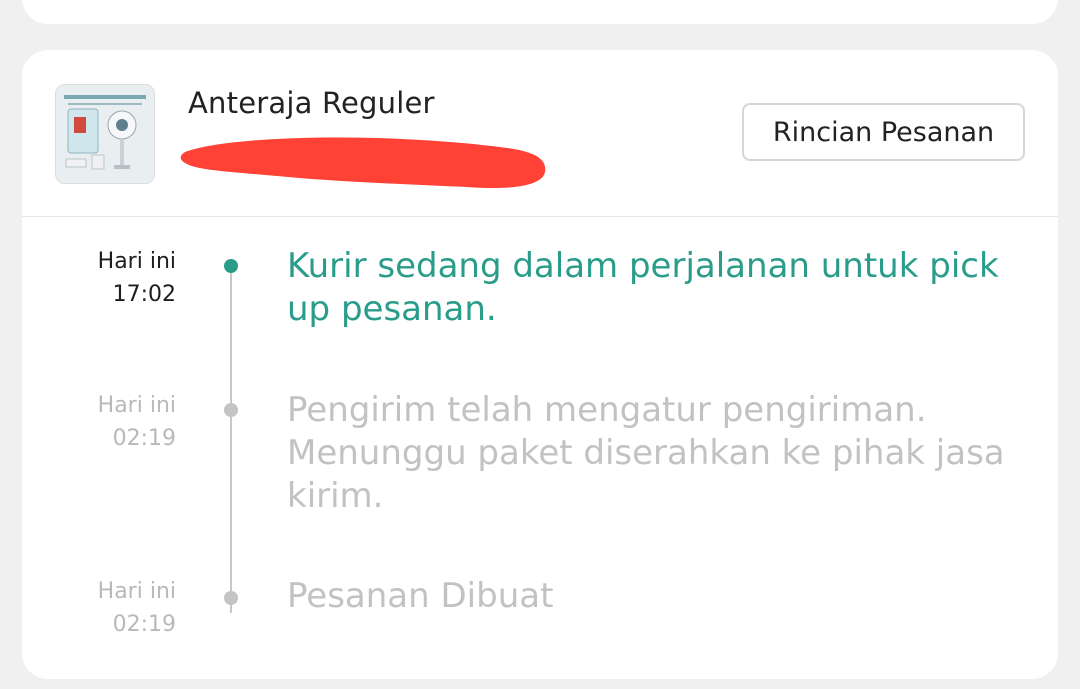 This screenshot has width=1080, height=689. I want to click on event-description: Pesanan Dibuat, so click(420, 596).